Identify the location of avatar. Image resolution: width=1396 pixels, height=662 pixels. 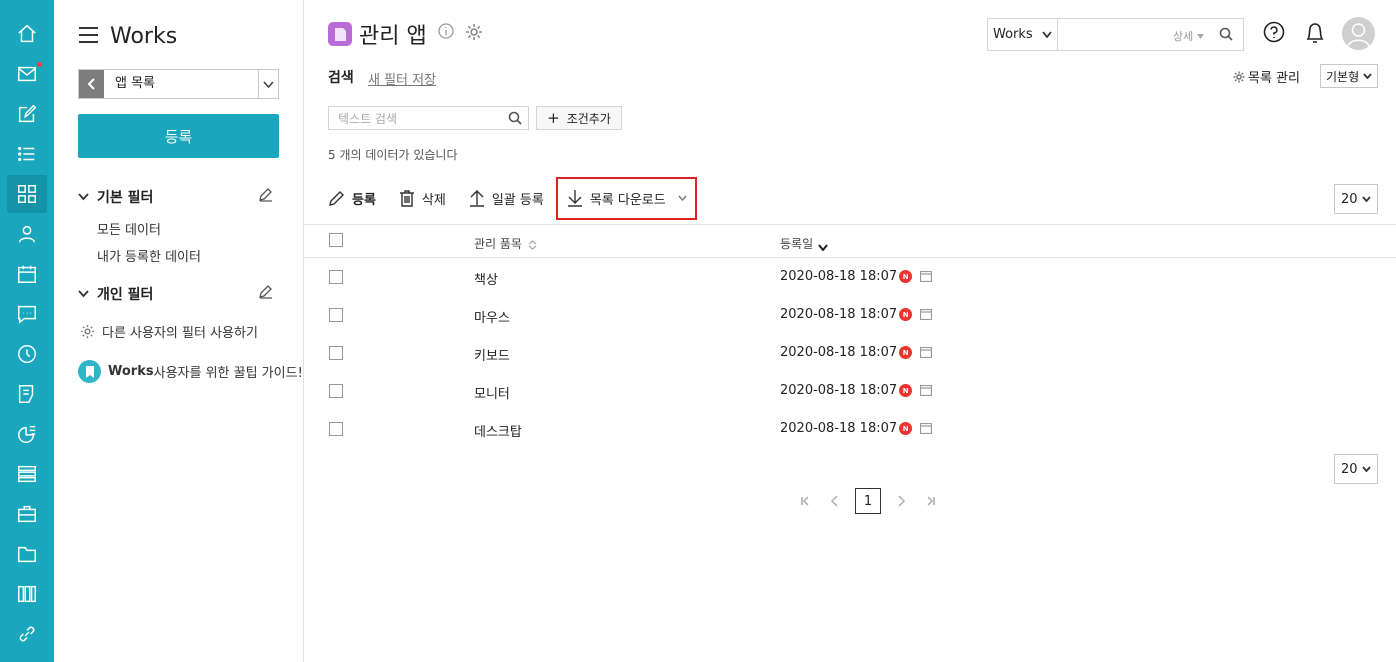
(1358, 33).